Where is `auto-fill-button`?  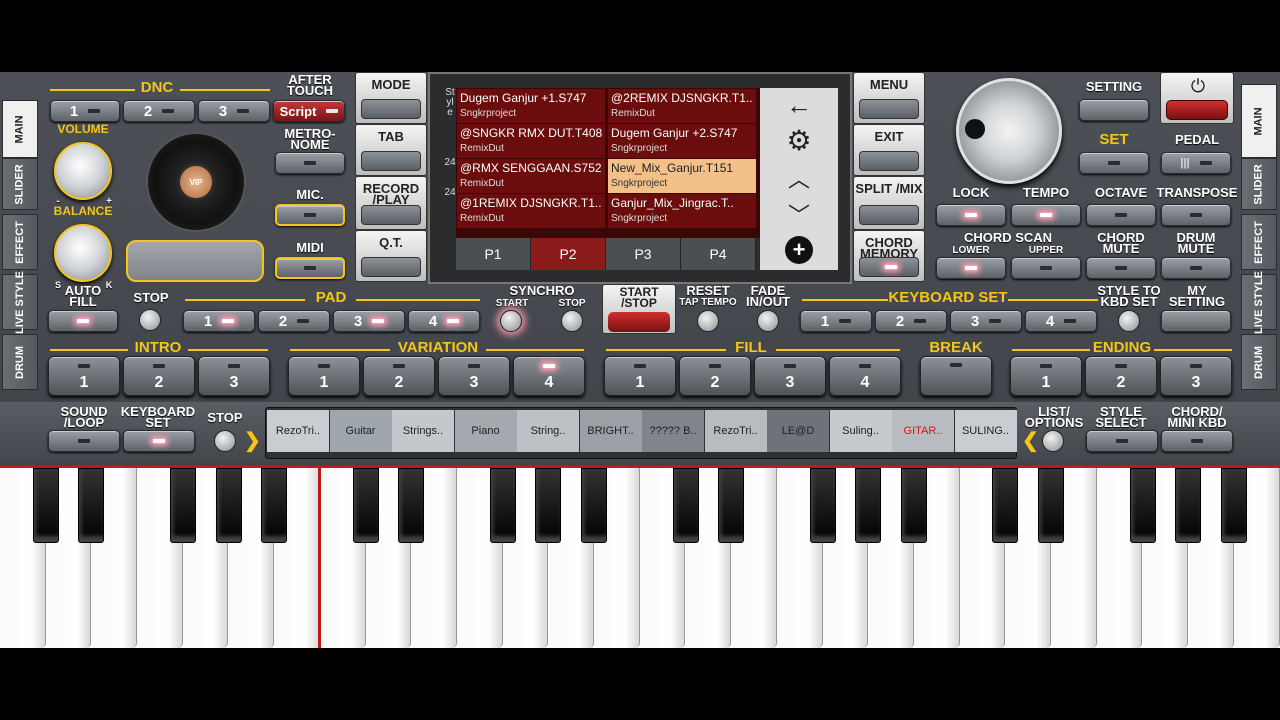 auto-fill-button is located at coordinates (83, 321).